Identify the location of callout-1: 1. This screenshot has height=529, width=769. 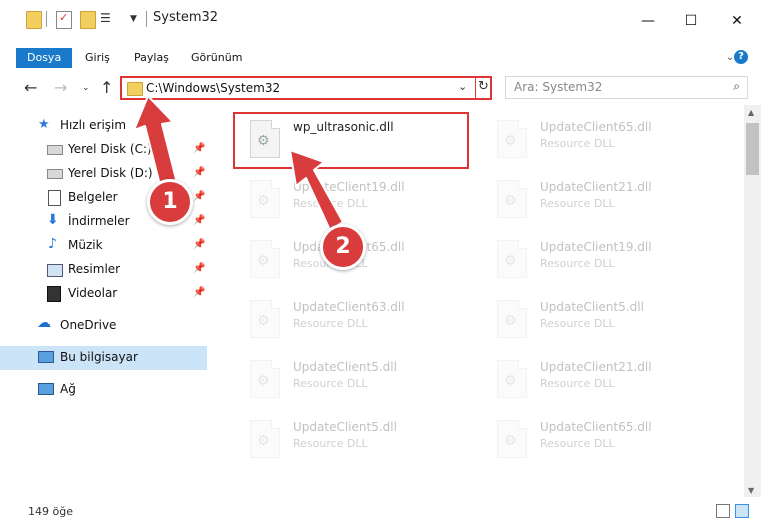
(170, 202).